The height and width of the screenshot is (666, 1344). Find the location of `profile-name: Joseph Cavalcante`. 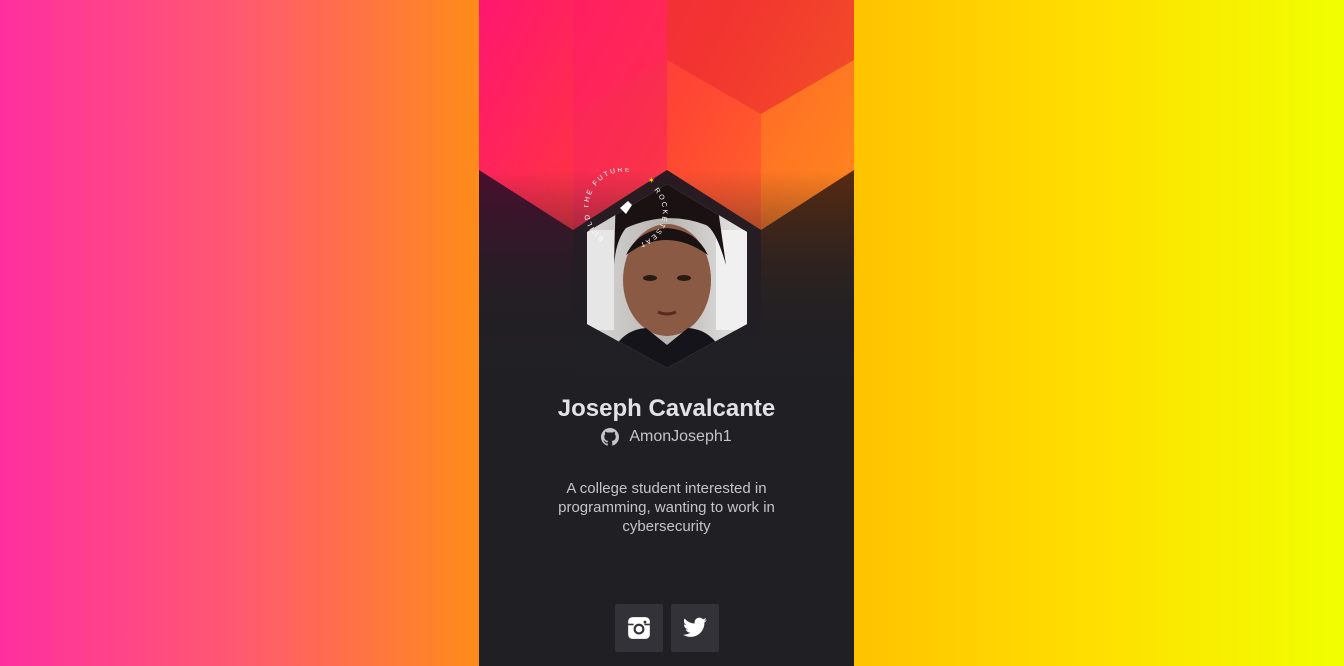

profile-name: Joseph Cavalcante is located at coordinates (666, 408).